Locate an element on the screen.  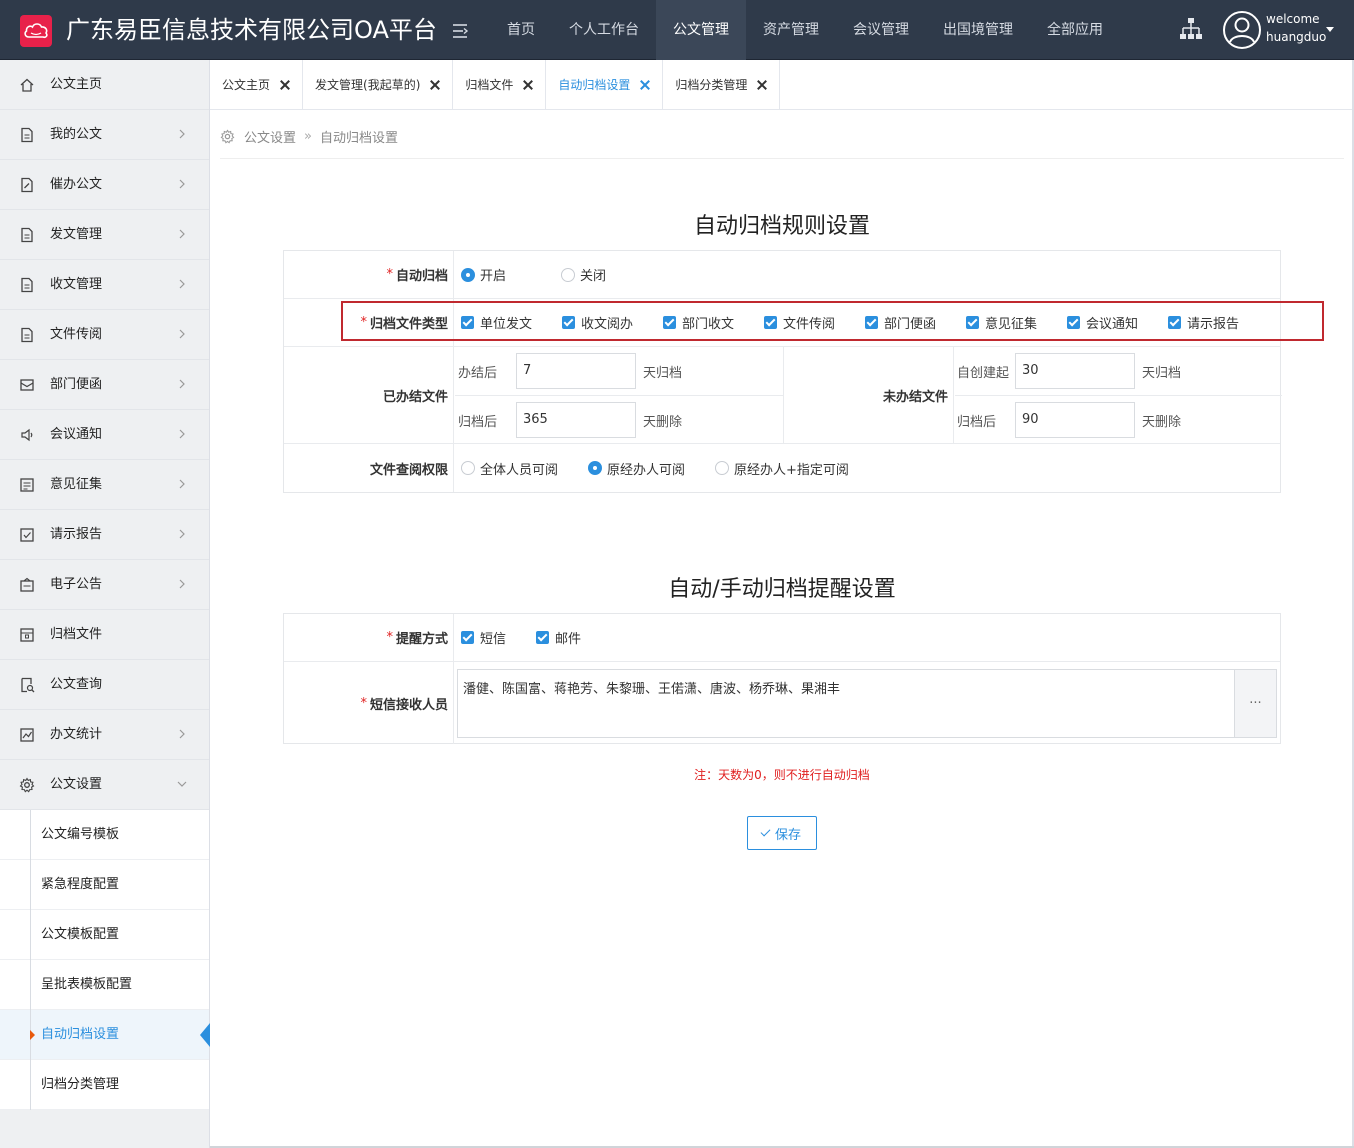
tab-doc-home: 公文主页 is located at coordinates (257, 85).